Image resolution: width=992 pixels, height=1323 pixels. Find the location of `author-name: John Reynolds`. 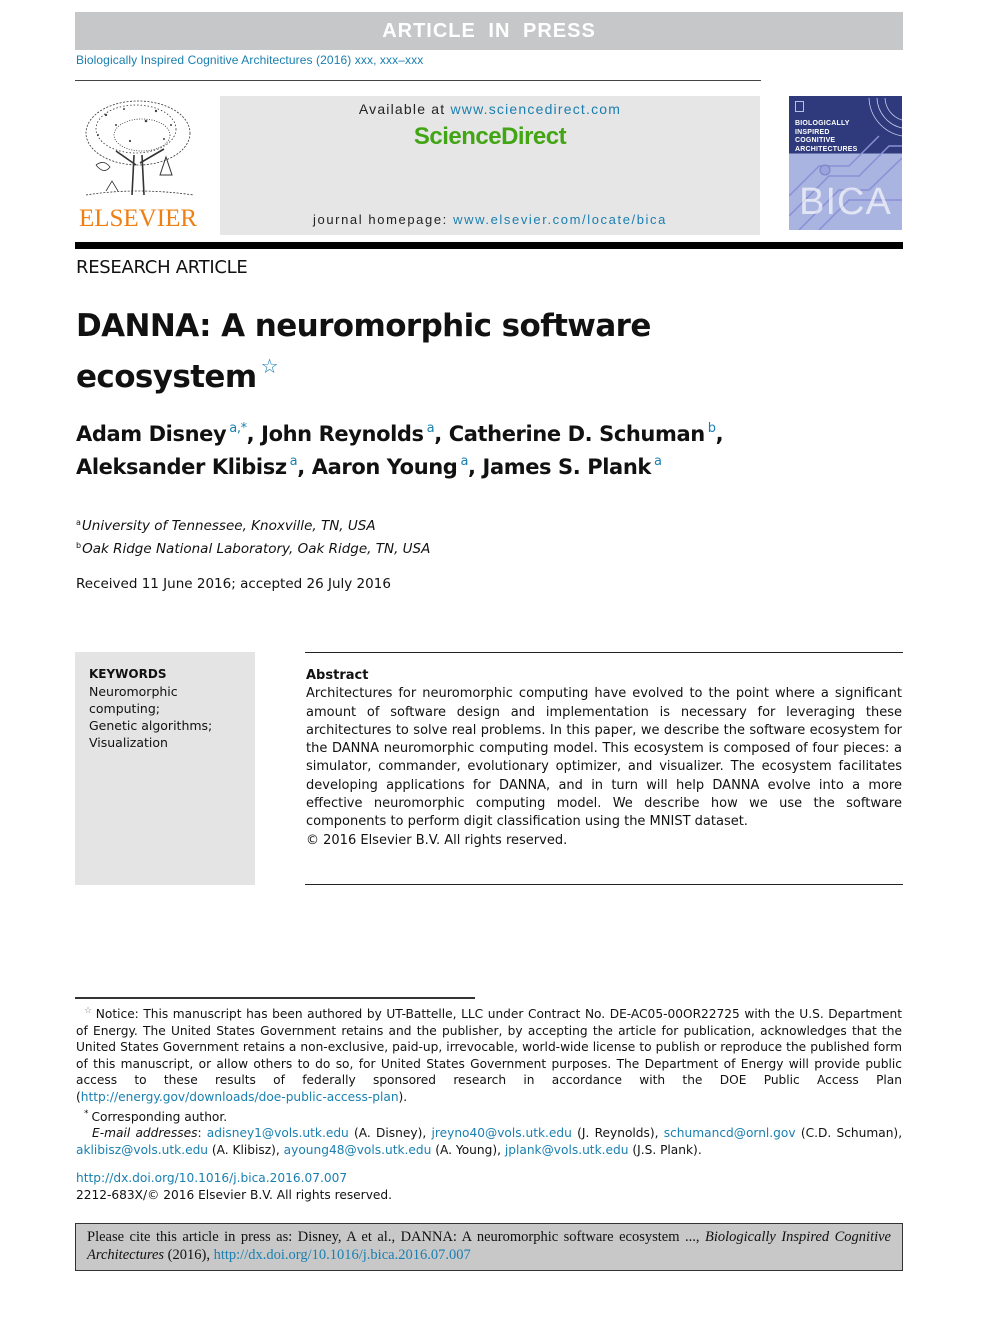

author-name: John Reynolds is located at coordinates (342, 434).